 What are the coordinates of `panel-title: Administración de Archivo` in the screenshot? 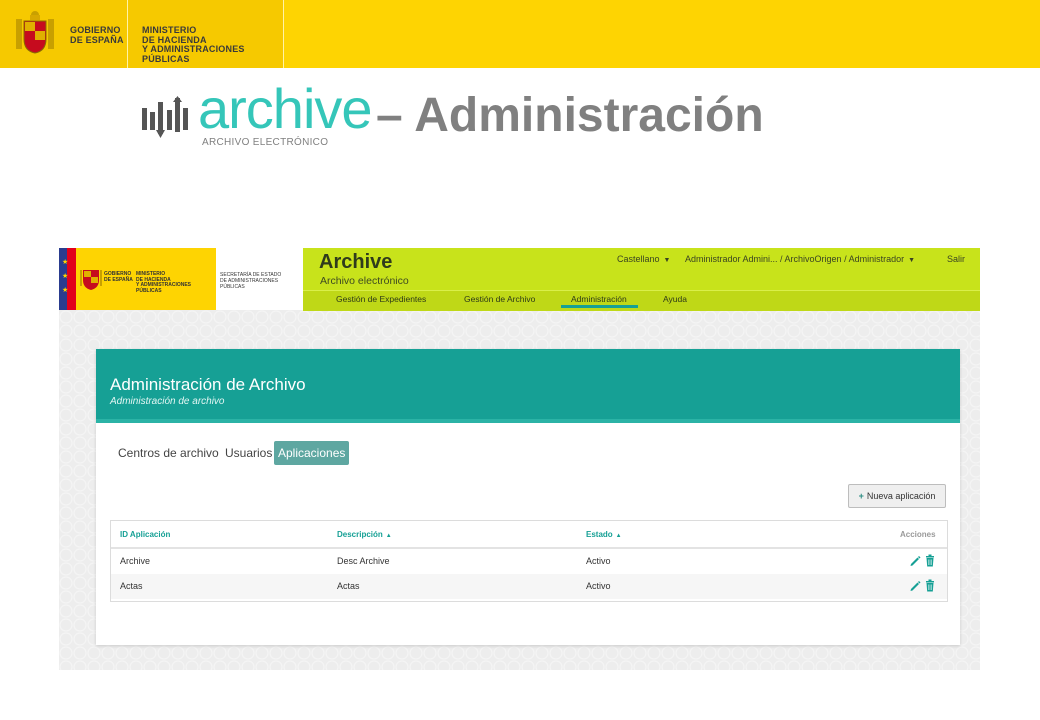 It's located at (208, 384).